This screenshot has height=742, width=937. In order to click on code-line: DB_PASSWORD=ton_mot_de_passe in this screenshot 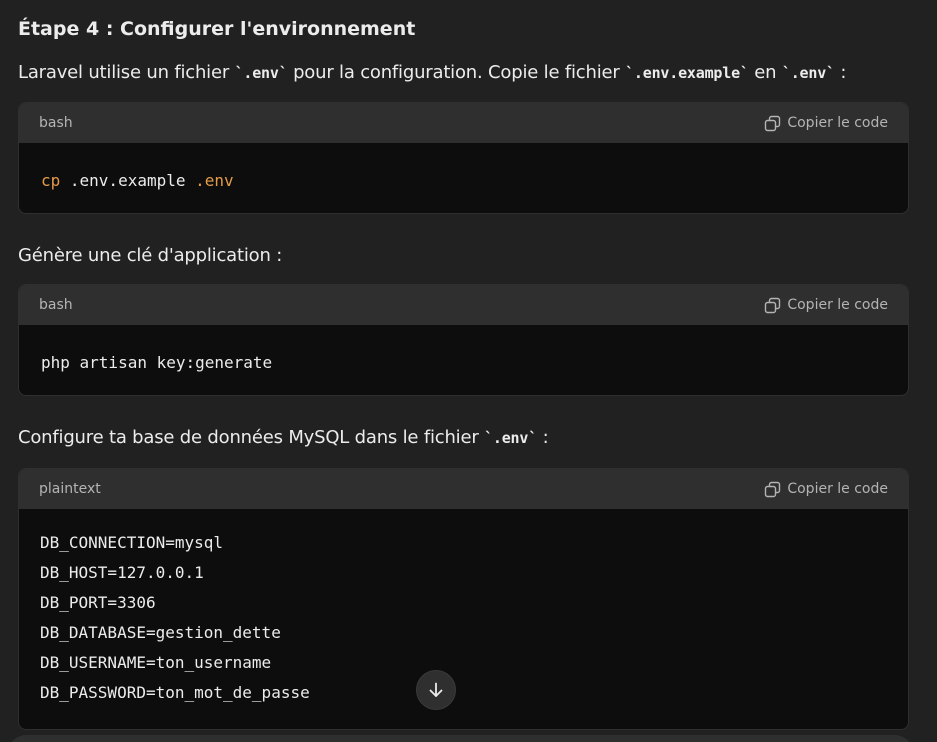, I will do `click(175, 692)`.